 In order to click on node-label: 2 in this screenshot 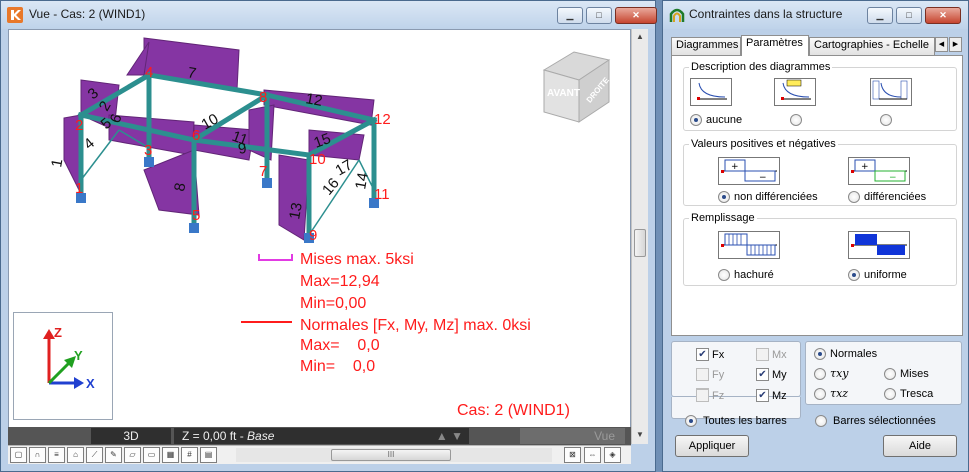, I will do `click(79, 125)`.